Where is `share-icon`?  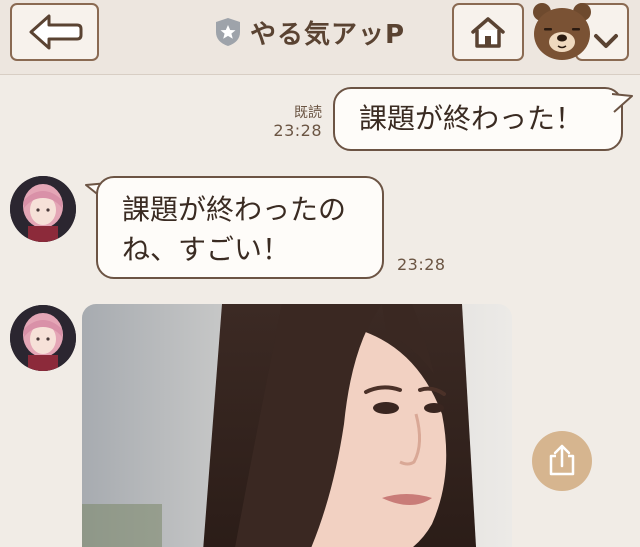
share-icon is located at coordinates (562, 460).